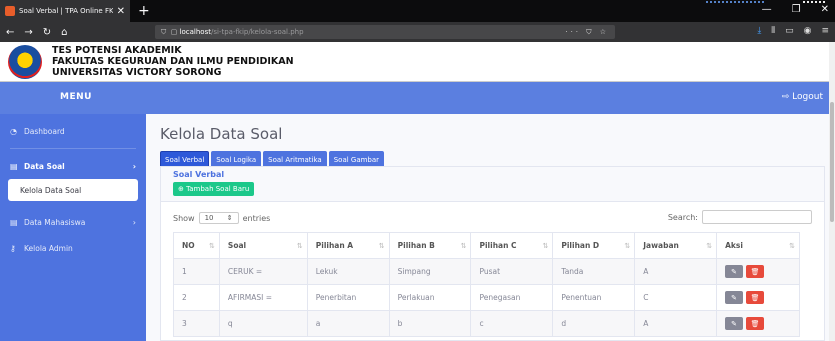 Image resolution: width=835 pixels, height=341 pixels. What do you see at coordinates (348, 271) in the screenshot?
I see `cell-pilihan-a: Lekuk` at bounding box center [348, 271].